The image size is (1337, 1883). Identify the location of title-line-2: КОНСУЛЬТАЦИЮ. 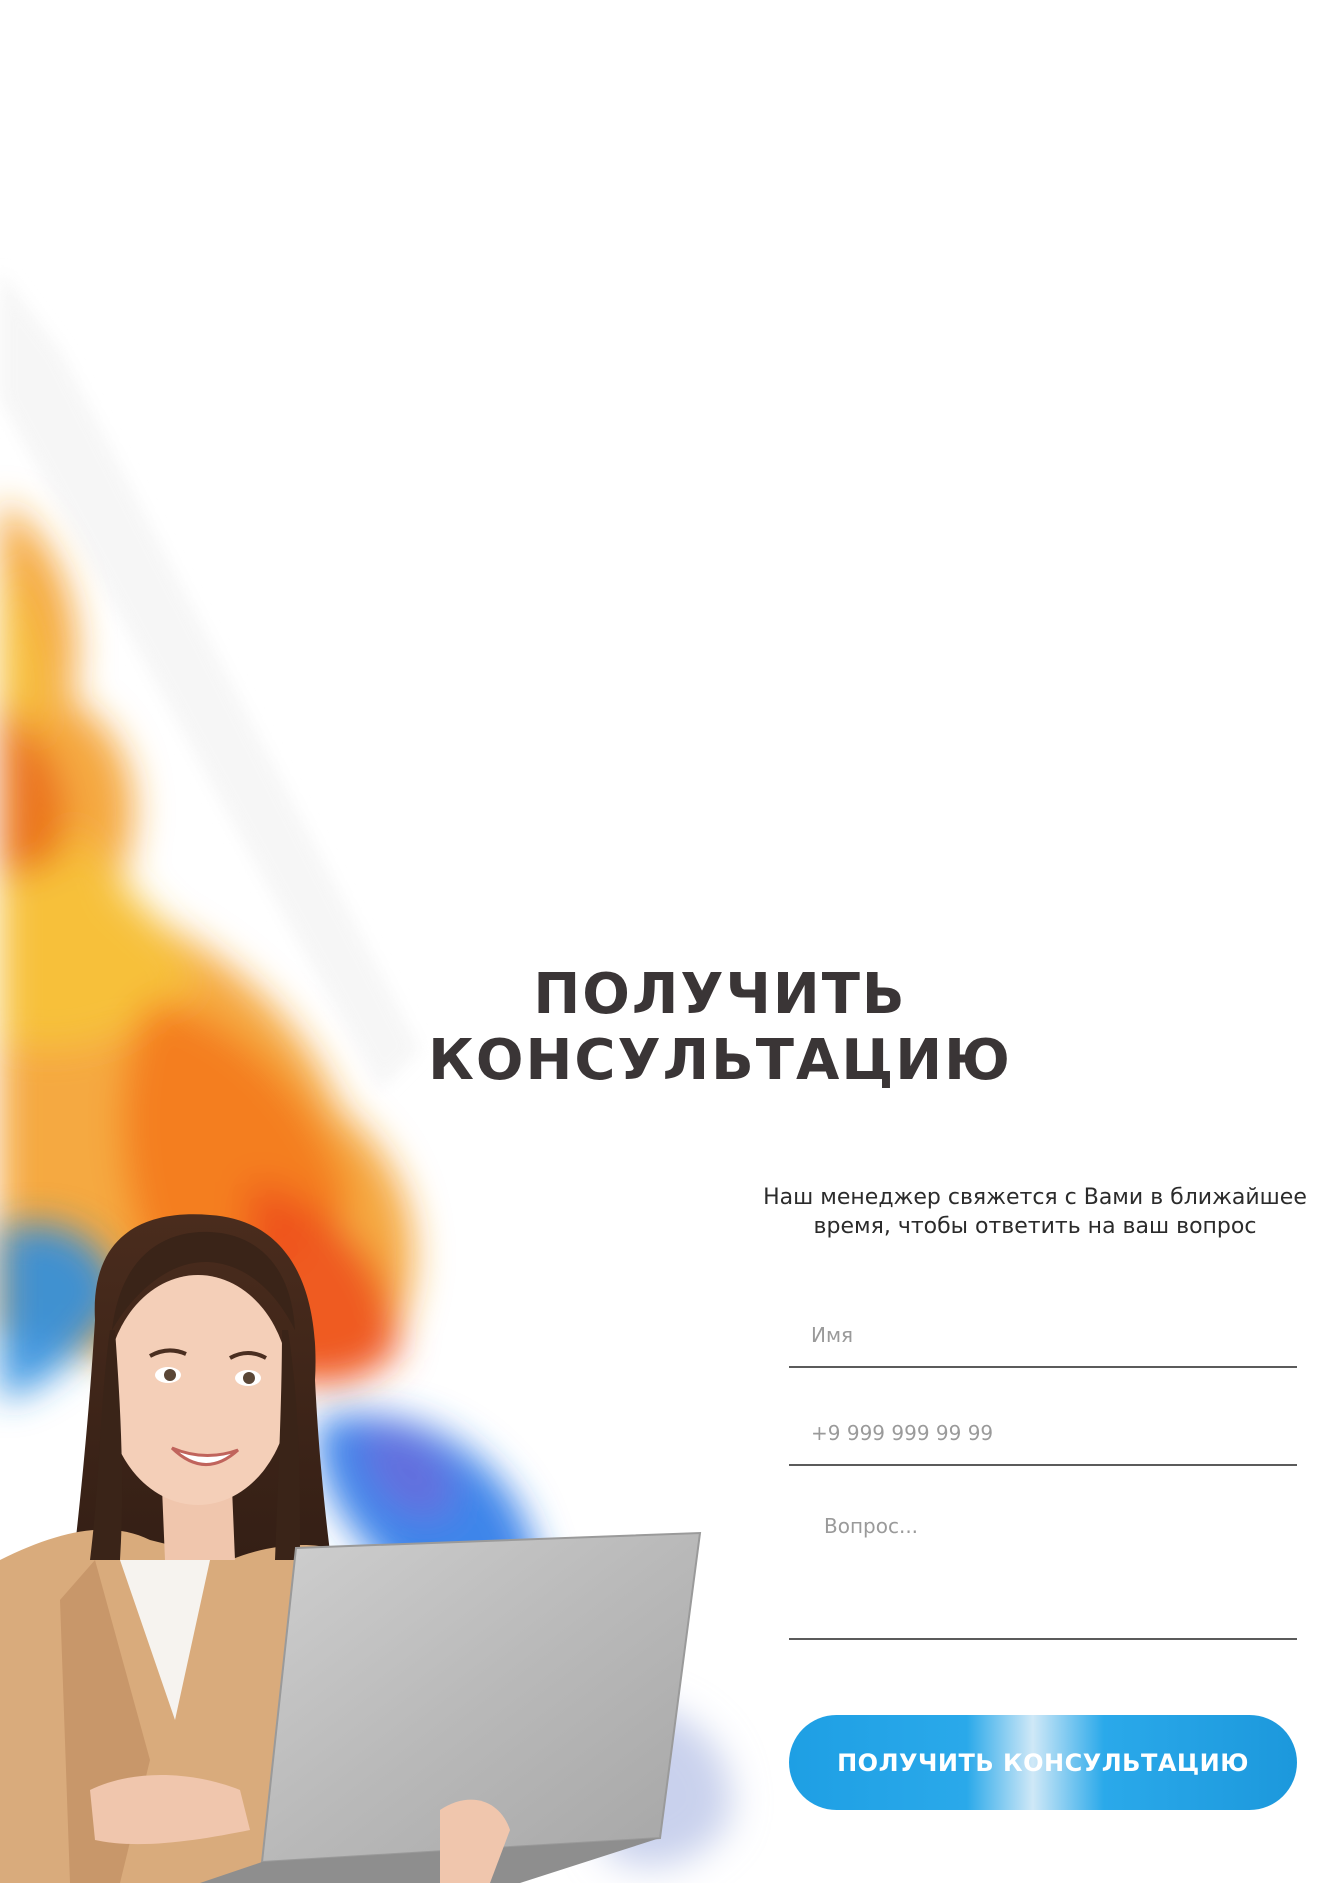
(720, 1060).